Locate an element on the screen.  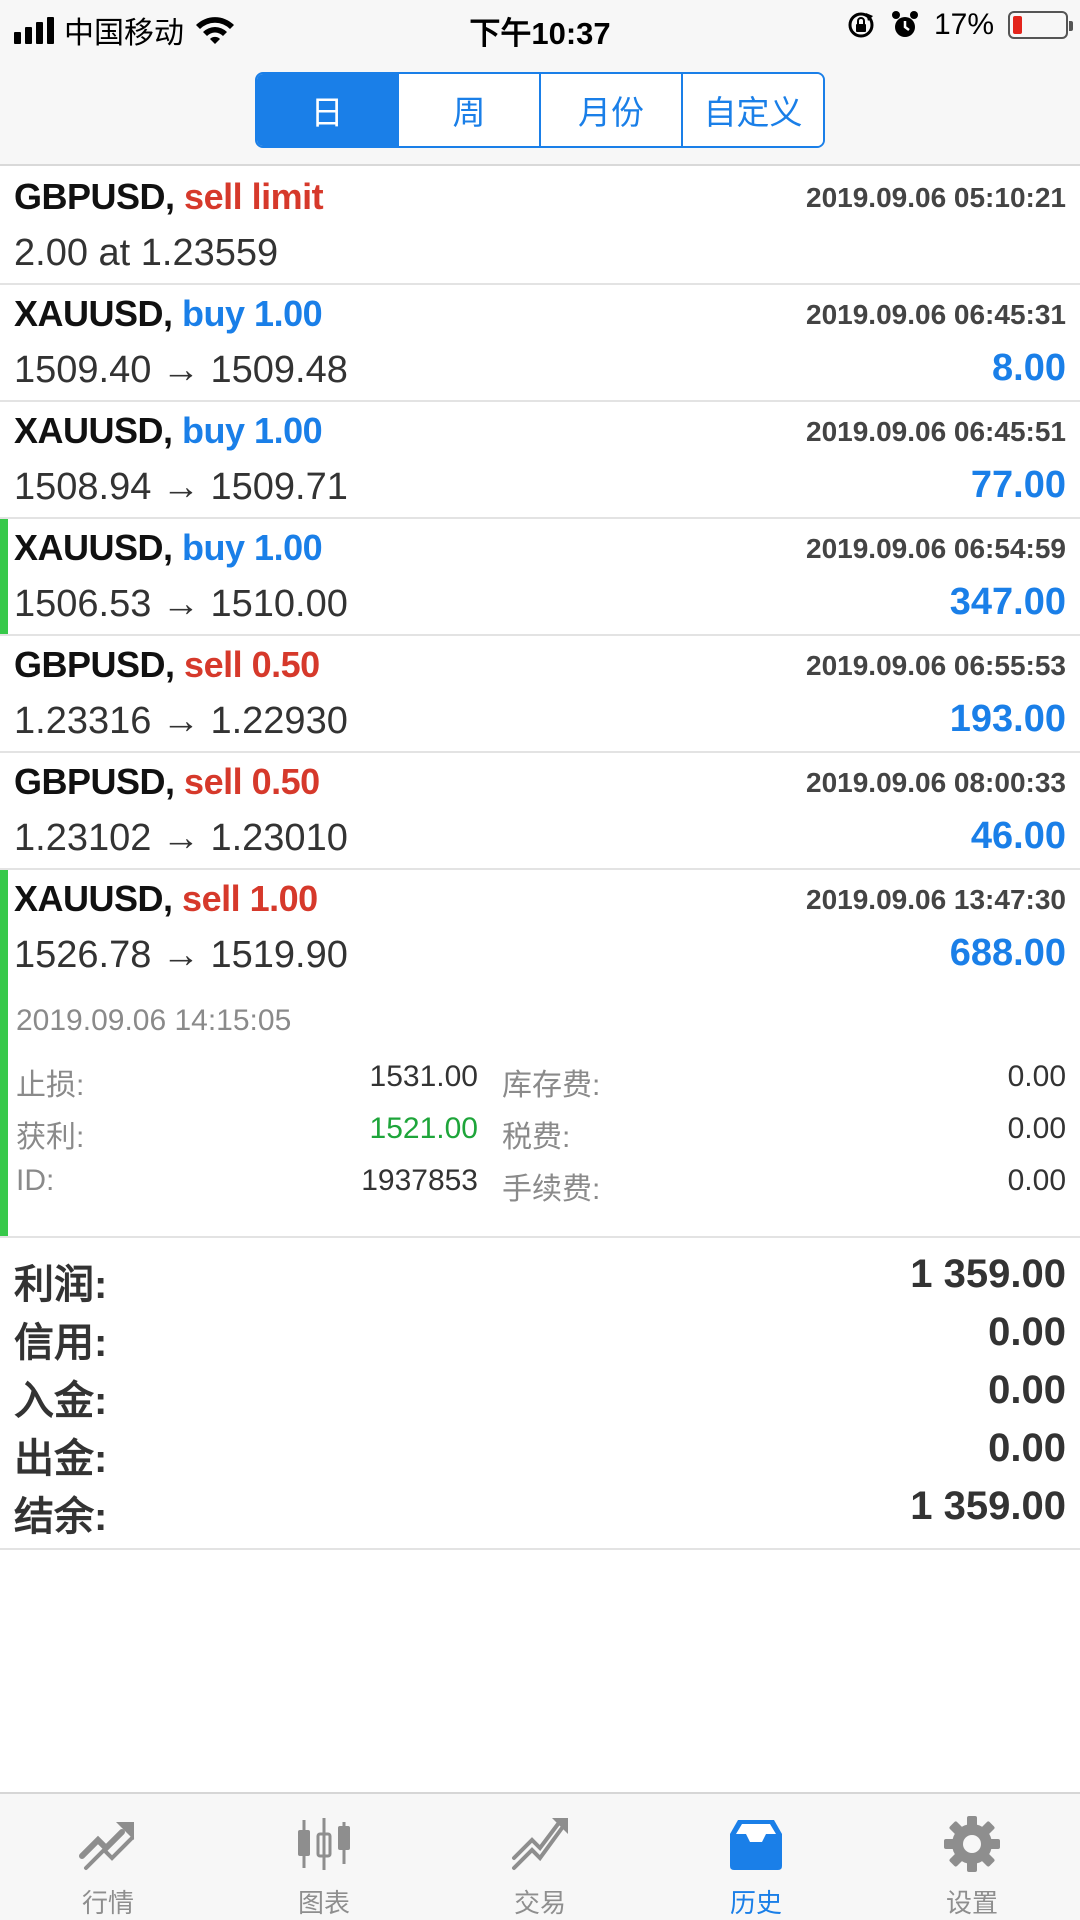
period-tab-day: 日 is located at coordinates (328, 110).